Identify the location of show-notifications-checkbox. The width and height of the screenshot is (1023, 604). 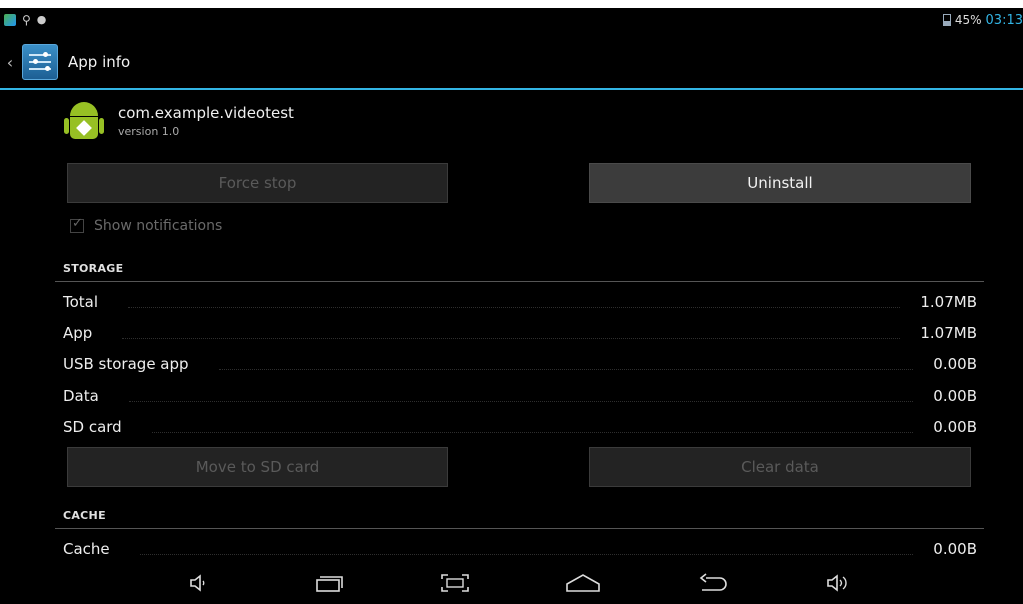
(77, 224).